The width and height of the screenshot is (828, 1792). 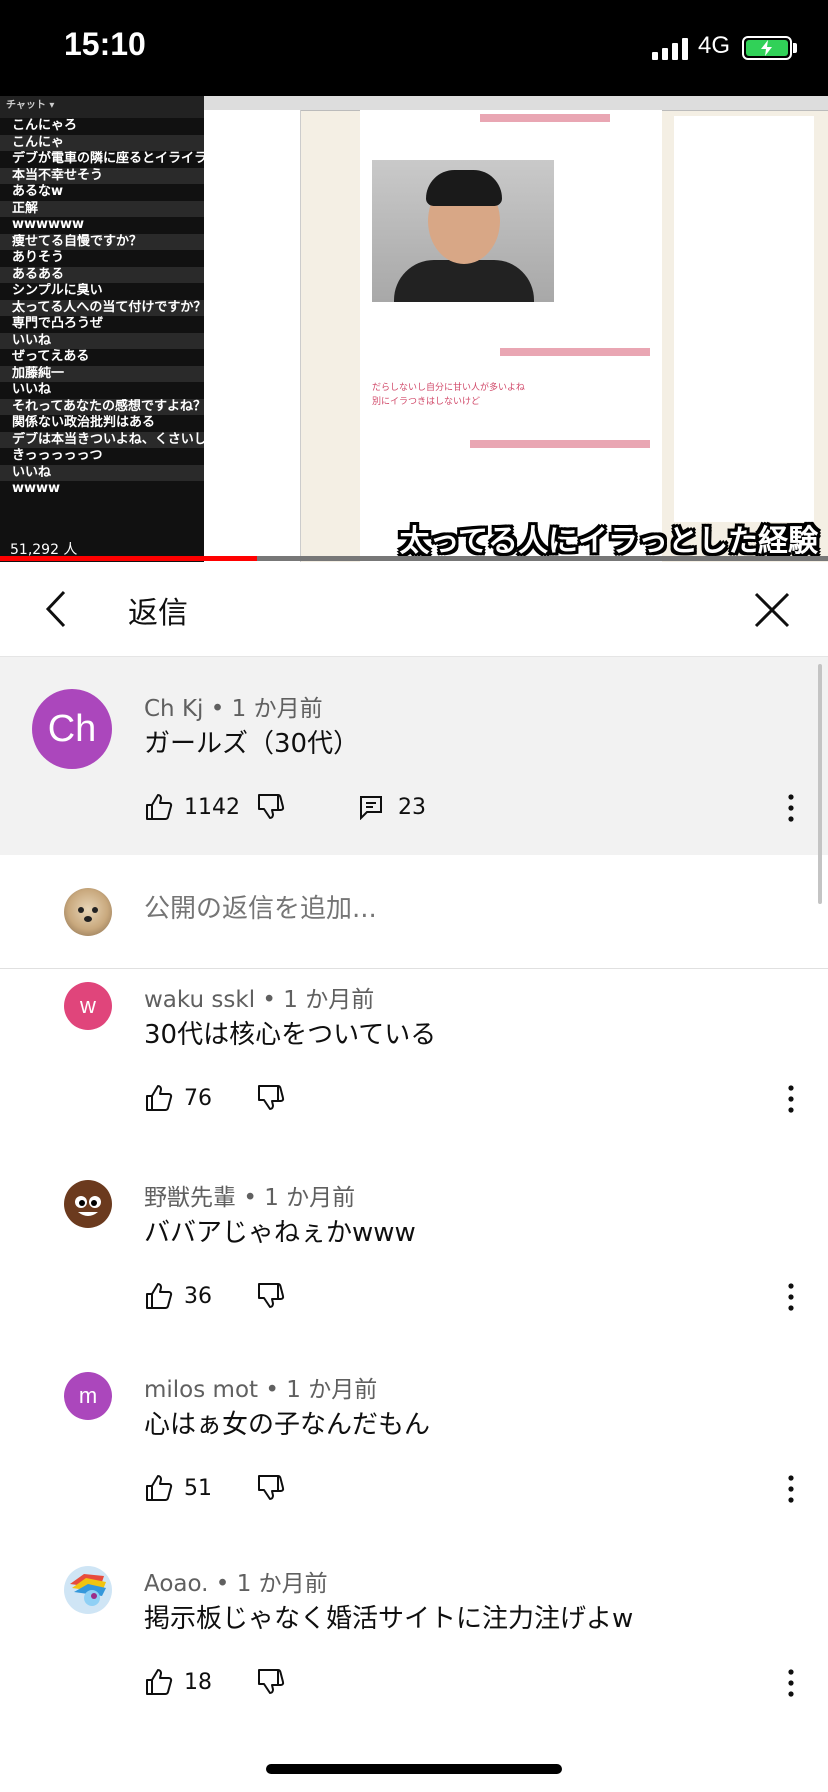 I want to click on chat-header: チャット ▾, so click(x=102, y=107).